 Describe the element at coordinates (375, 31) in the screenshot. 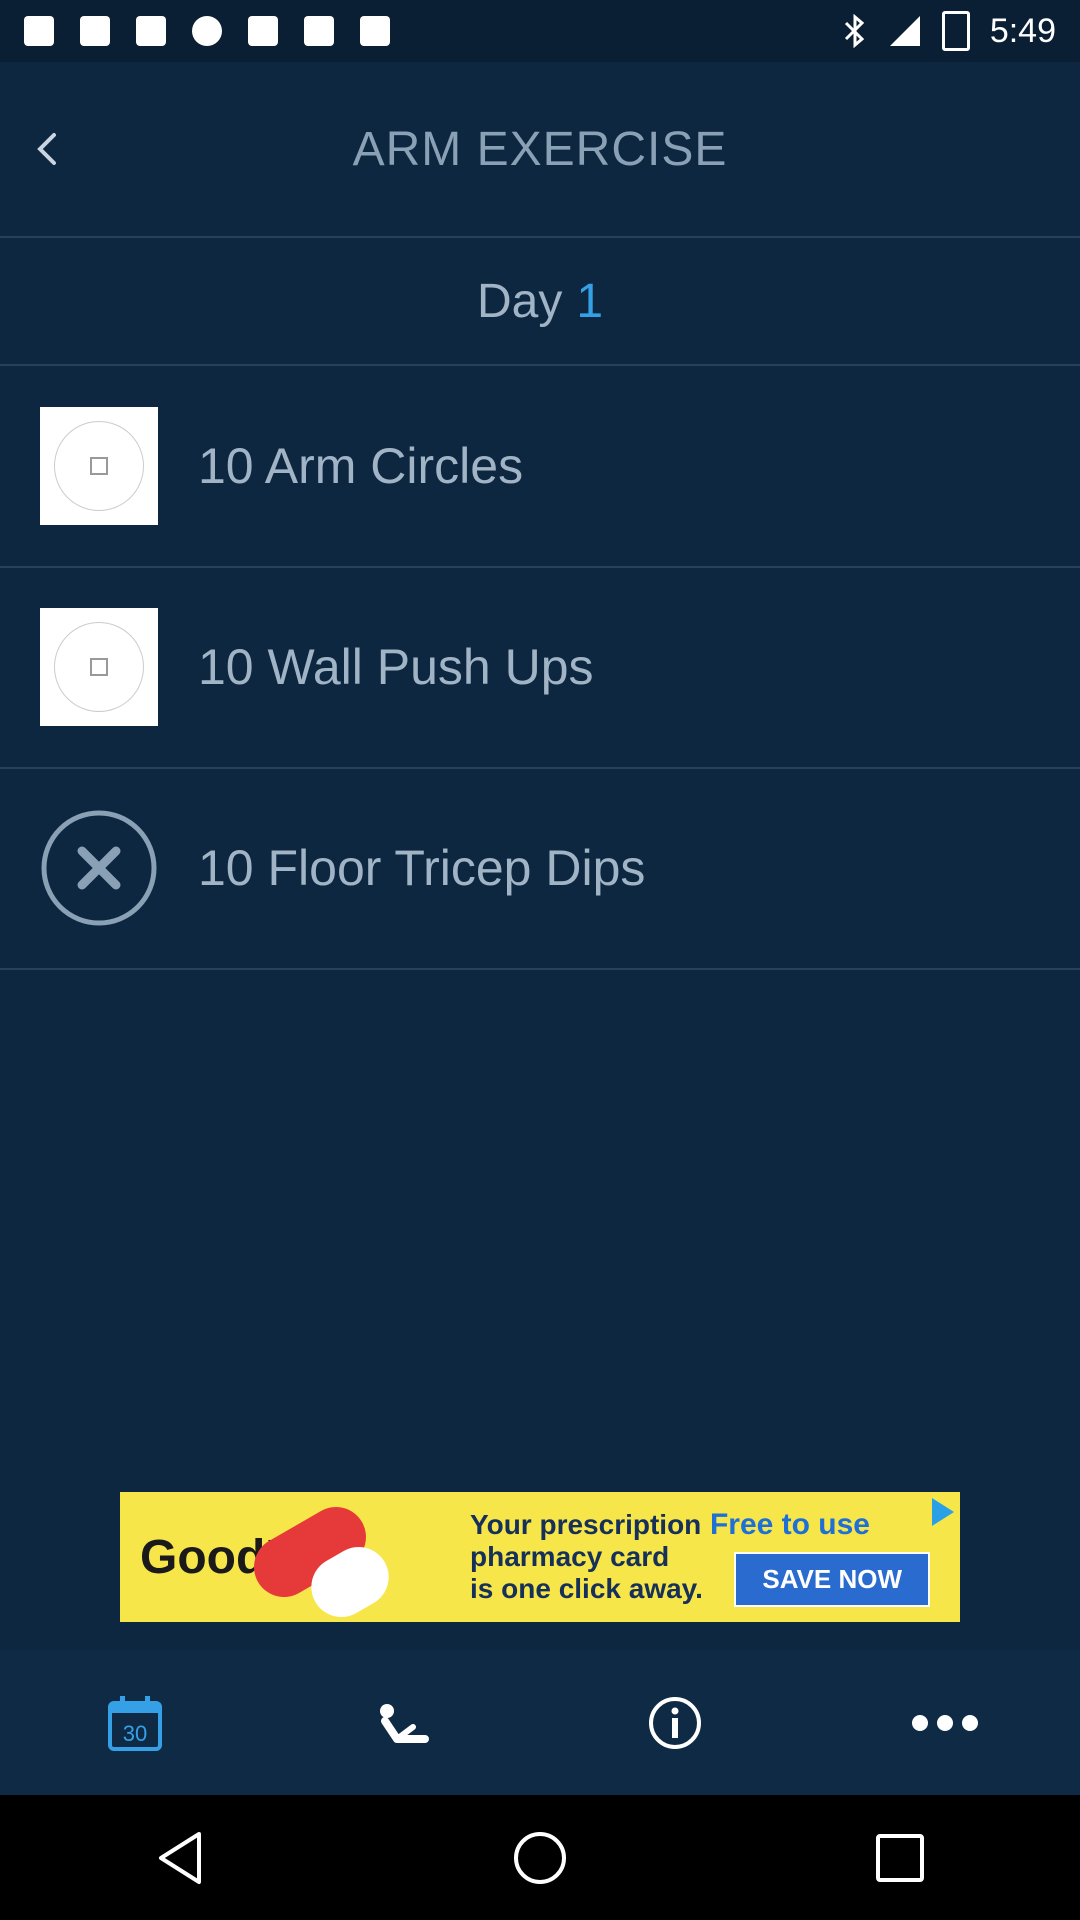

I see `android-icon` at that location.